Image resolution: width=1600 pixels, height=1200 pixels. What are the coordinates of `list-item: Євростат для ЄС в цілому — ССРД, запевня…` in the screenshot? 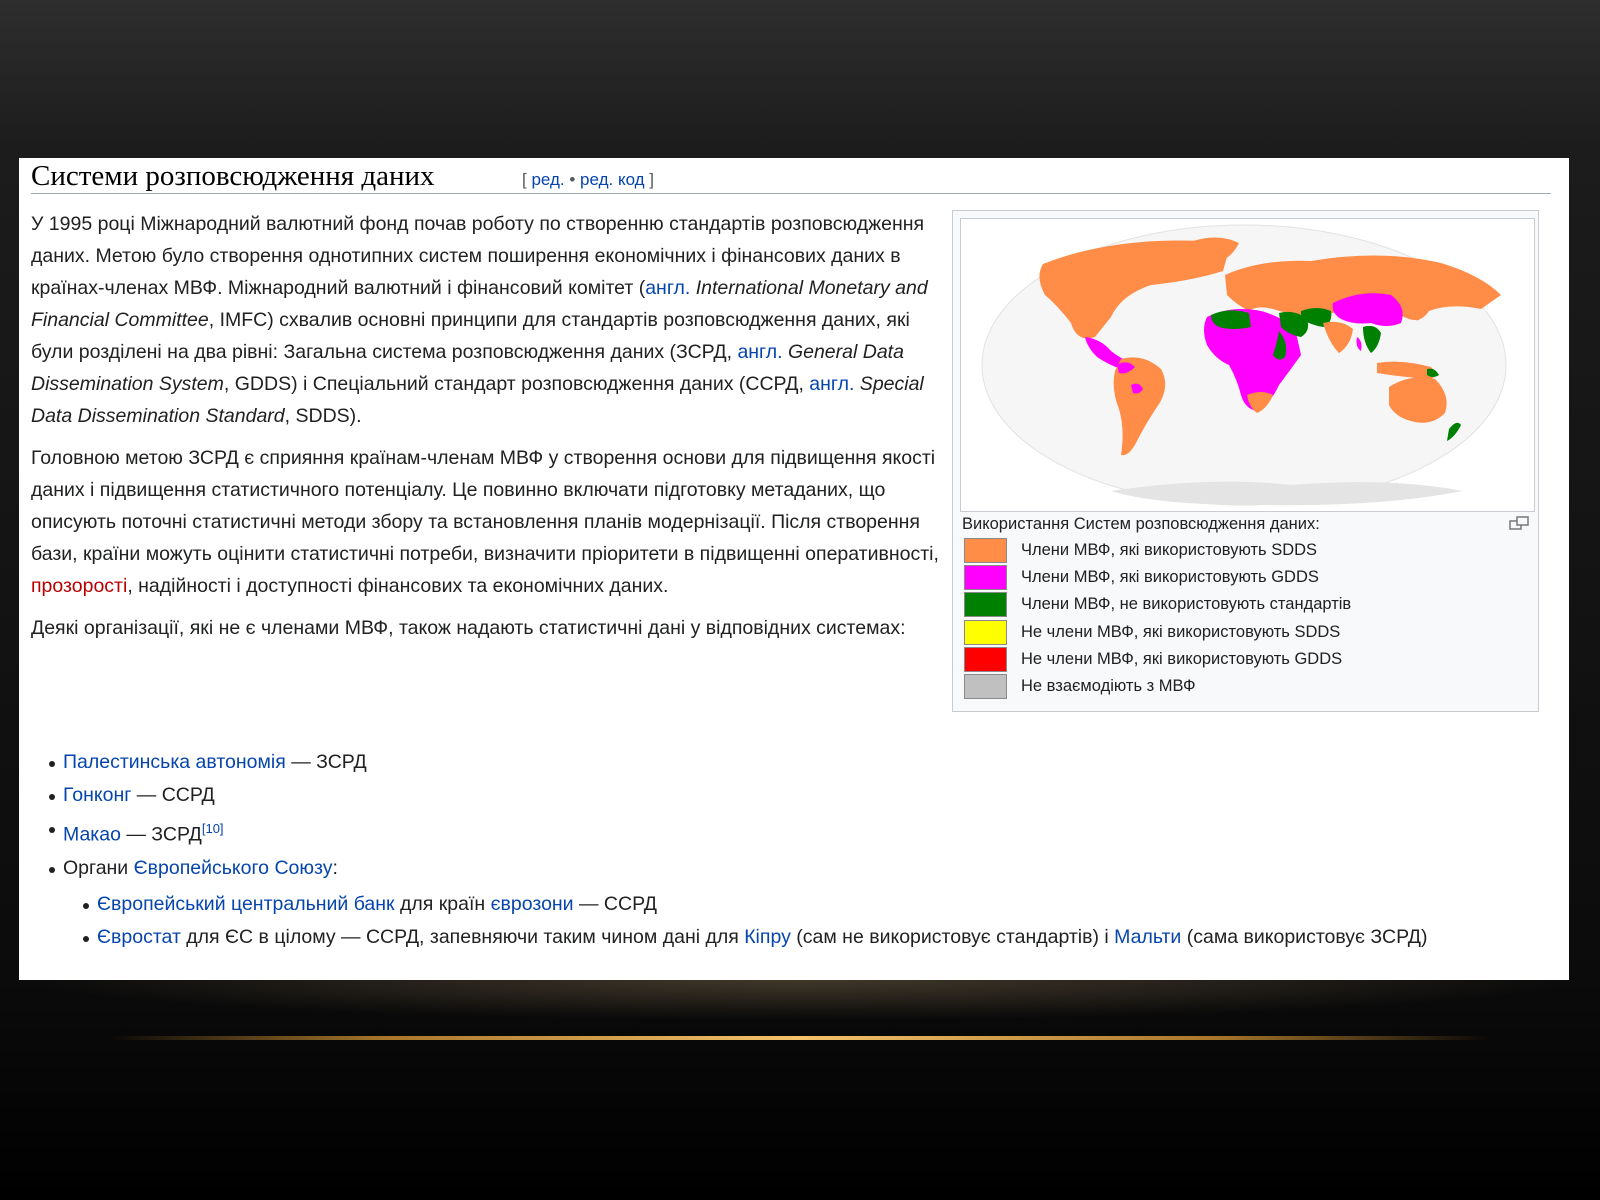 It's located at (826, 937).